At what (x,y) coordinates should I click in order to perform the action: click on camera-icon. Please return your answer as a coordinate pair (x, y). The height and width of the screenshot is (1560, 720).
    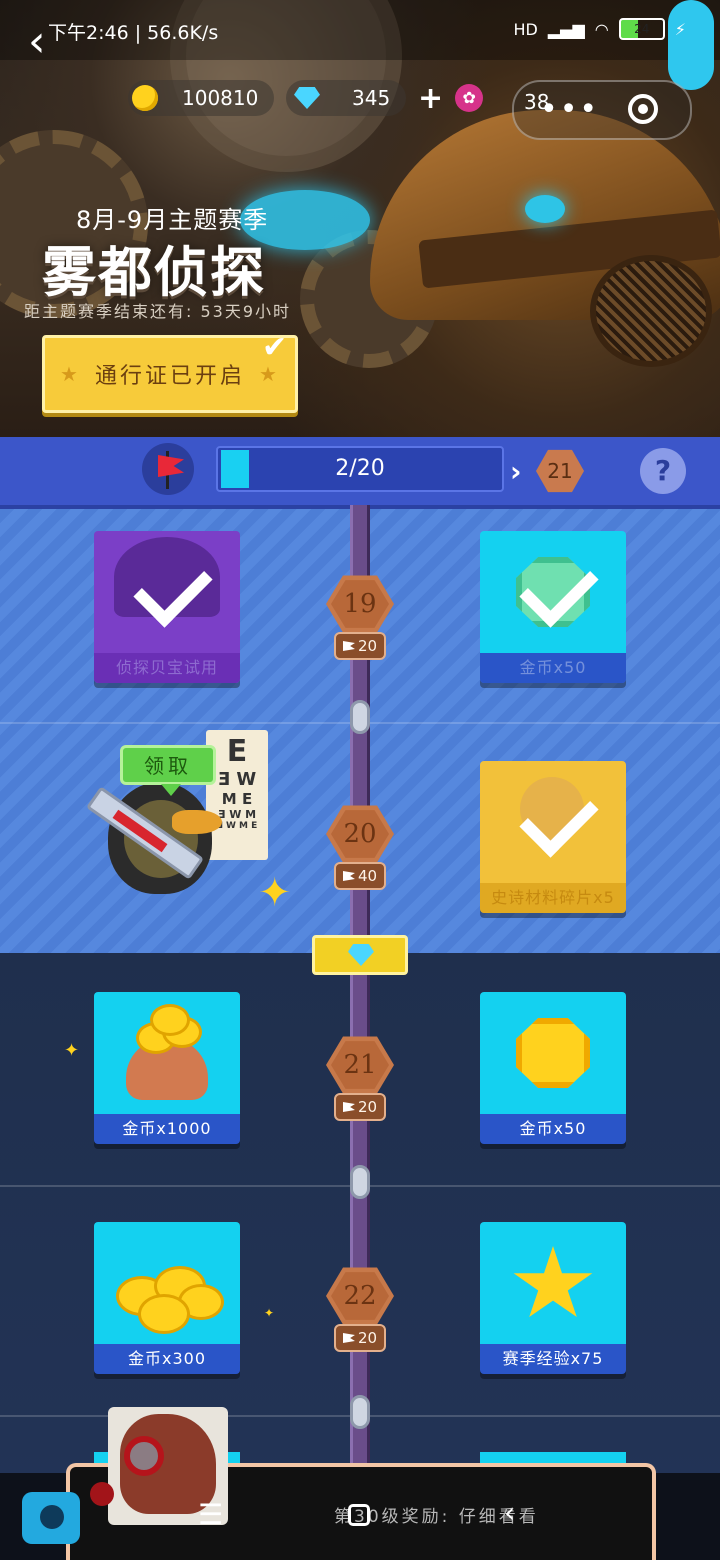
    Looking at the image, I should click on (52, 1517).